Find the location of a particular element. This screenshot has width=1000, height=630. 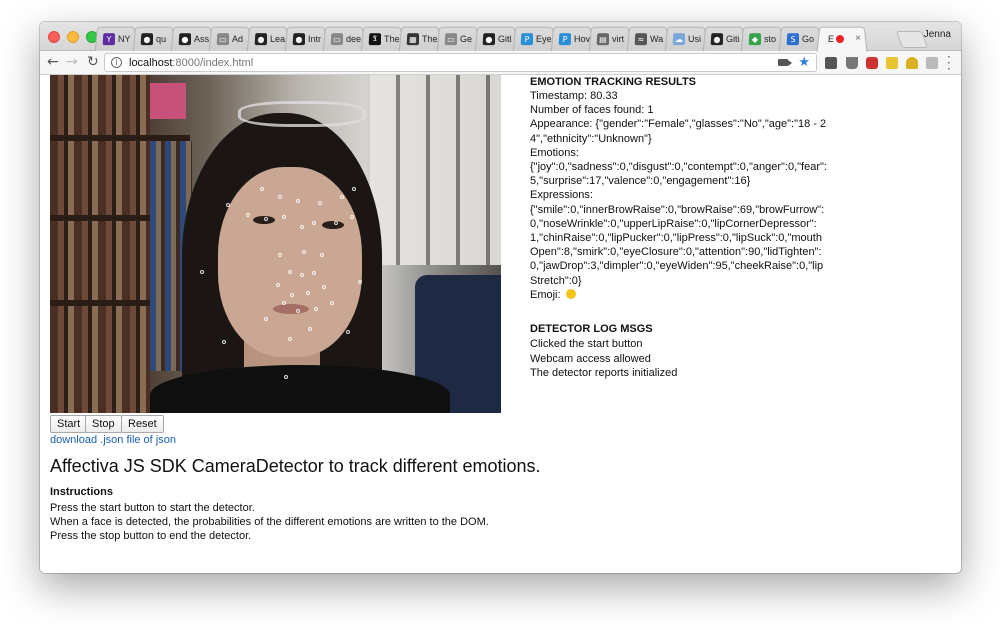

browser-tab: ● qu is located at coordinates (154, 39).